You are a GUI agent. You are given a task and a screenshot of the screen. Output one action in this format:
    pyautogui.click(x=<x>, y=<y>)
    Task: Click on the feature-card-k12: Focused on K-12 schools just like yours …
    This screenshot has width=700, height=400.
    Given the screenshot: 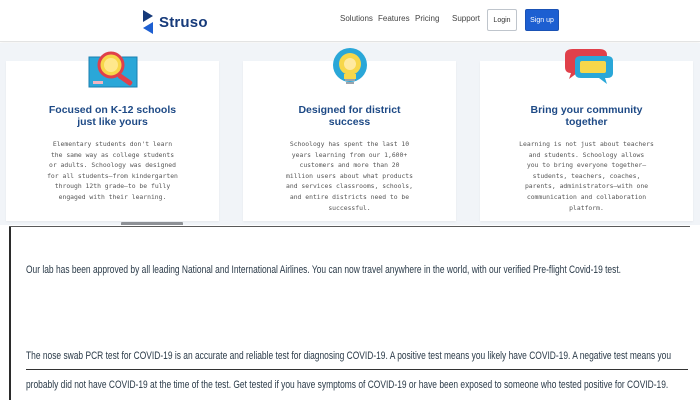 What is the action you would take?
    pyautogui.click(x=112, y=136)
    